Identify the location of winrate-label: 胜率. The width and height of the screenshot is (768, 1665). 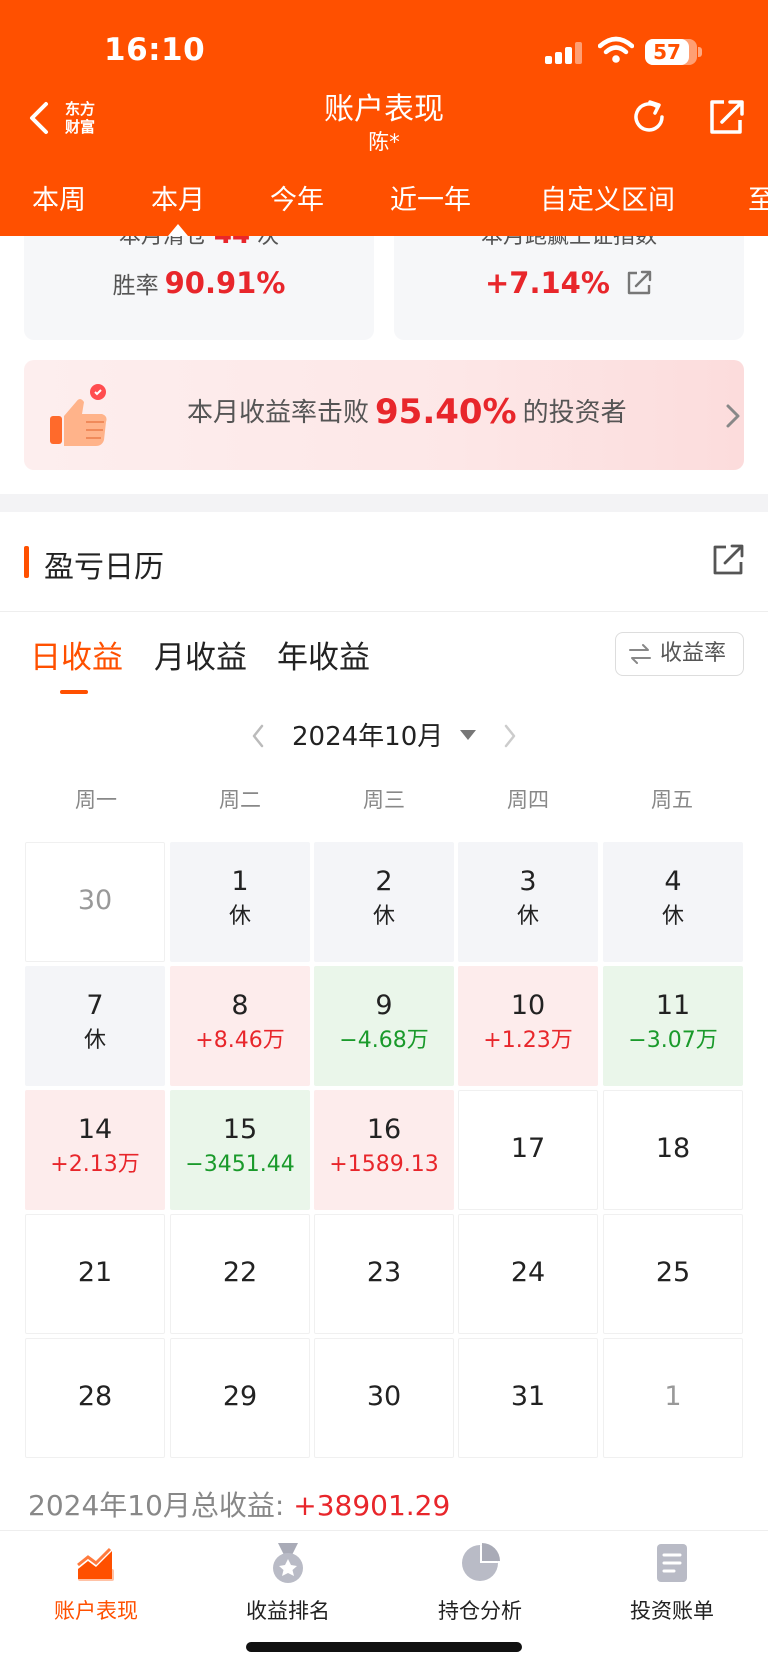
(135, 286).